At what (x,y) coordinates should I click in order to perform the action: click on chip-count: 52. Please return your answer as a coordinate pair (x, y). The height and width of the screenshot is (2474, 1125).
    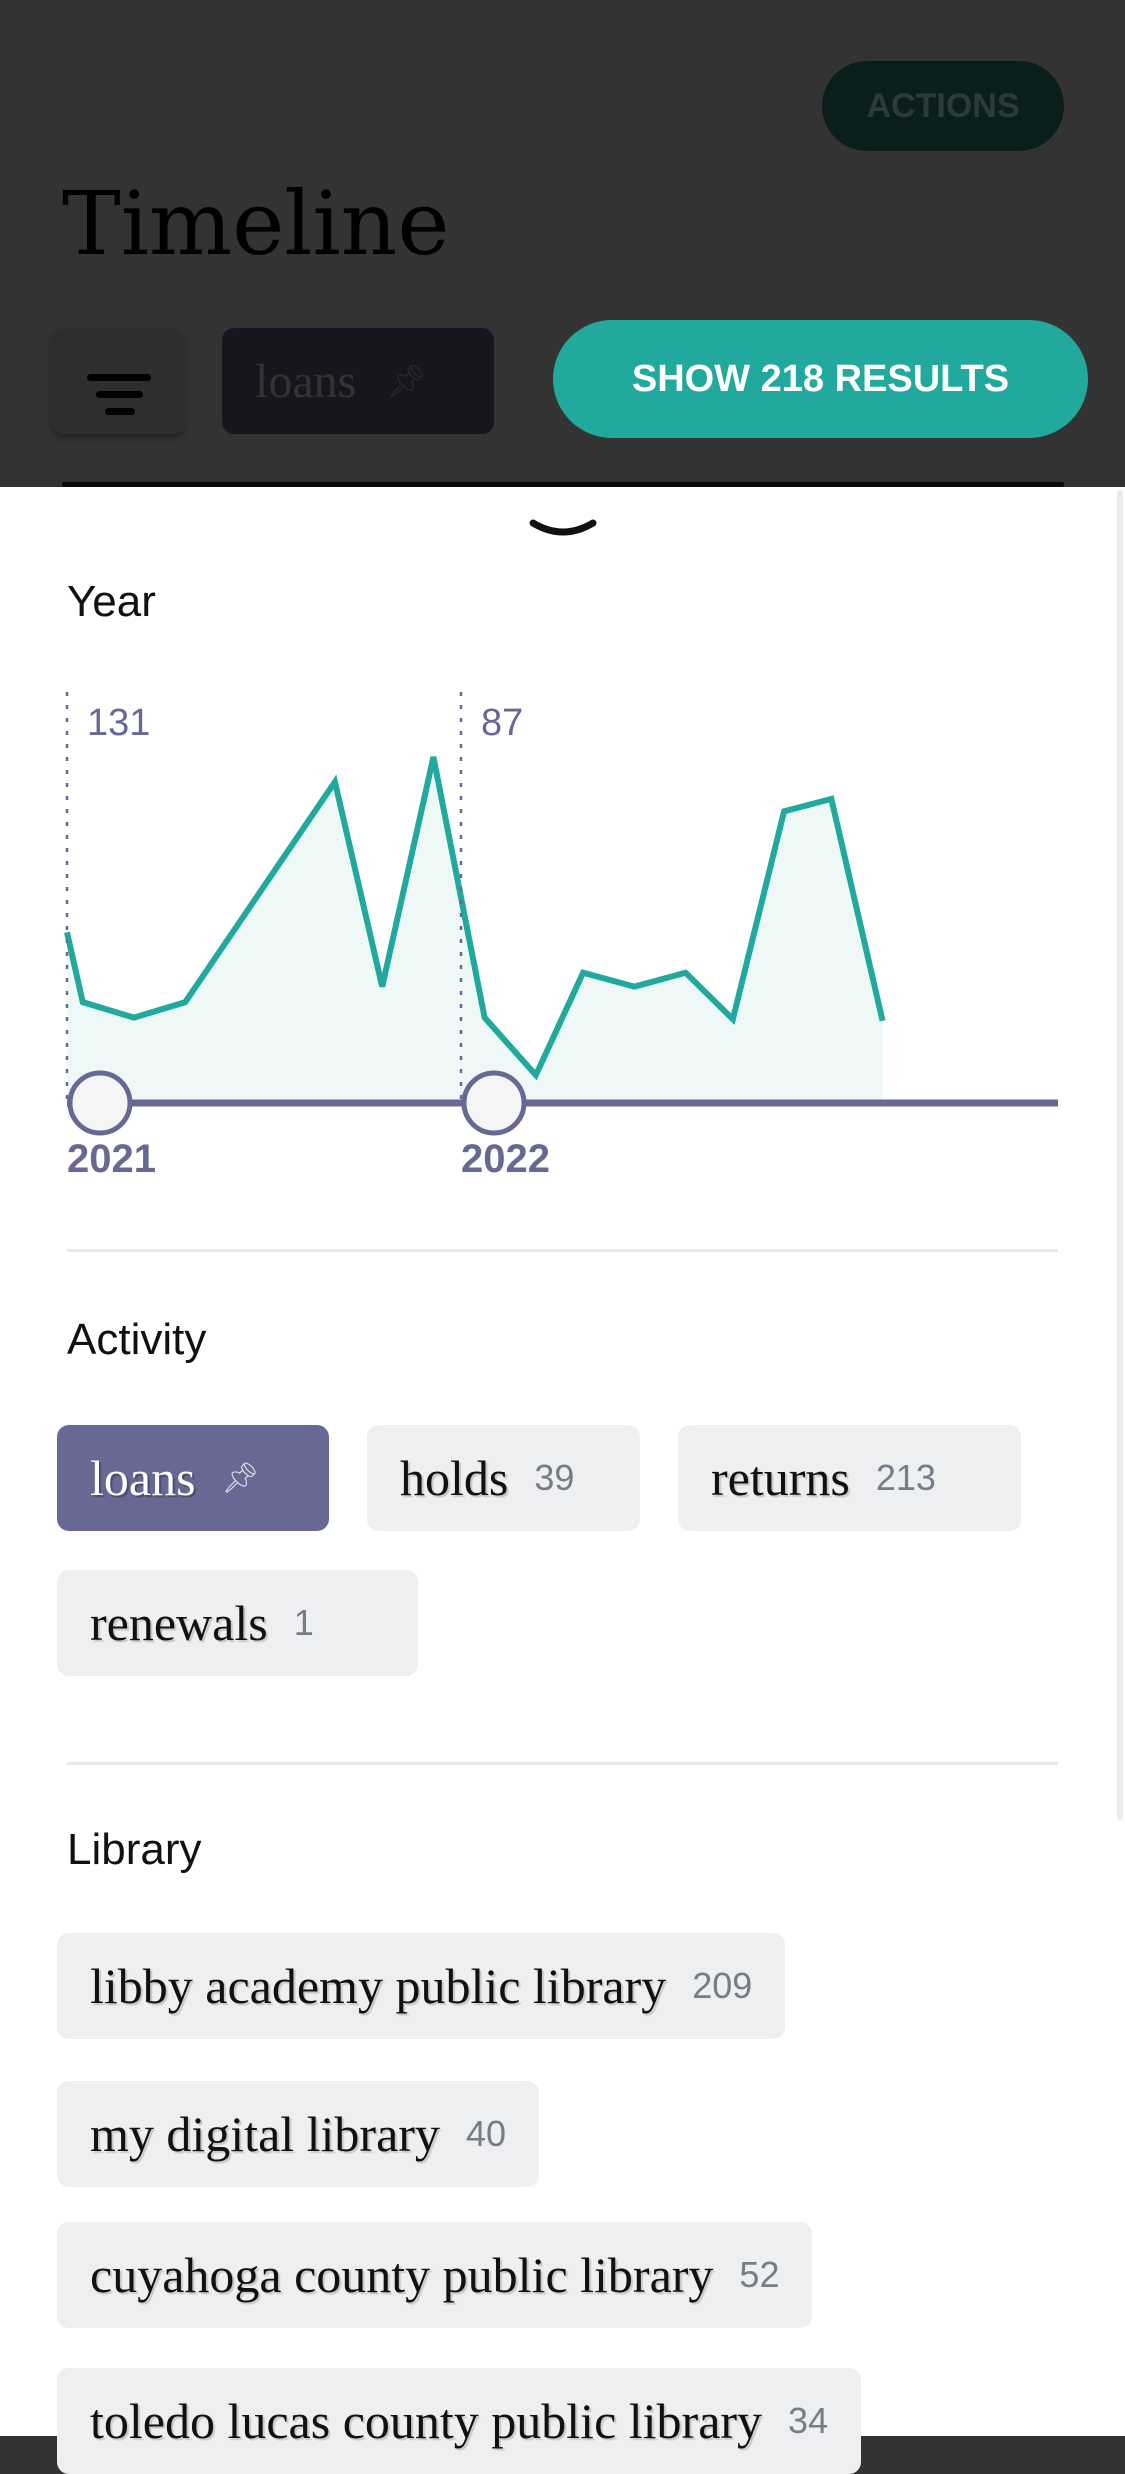
    Looking at the image, I should click on (759, 2275).